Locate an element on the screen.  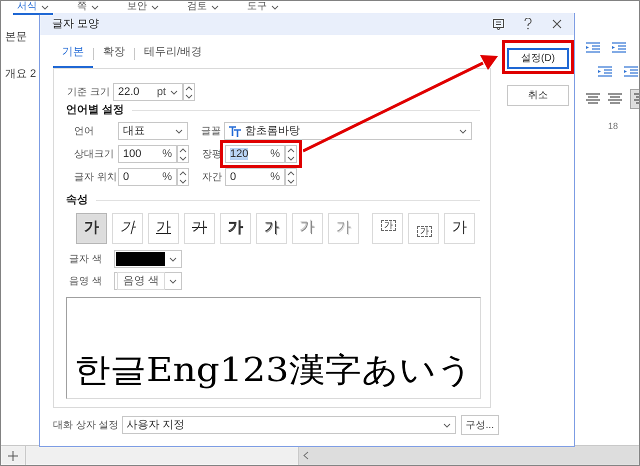
ruler-mark: 18 is located at coordinates (613, 126).